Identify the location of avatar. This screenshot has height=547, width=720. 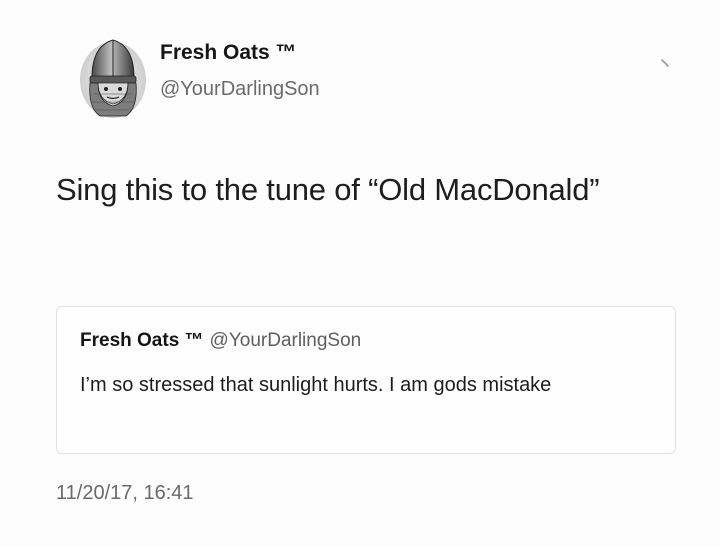
(113, 78).